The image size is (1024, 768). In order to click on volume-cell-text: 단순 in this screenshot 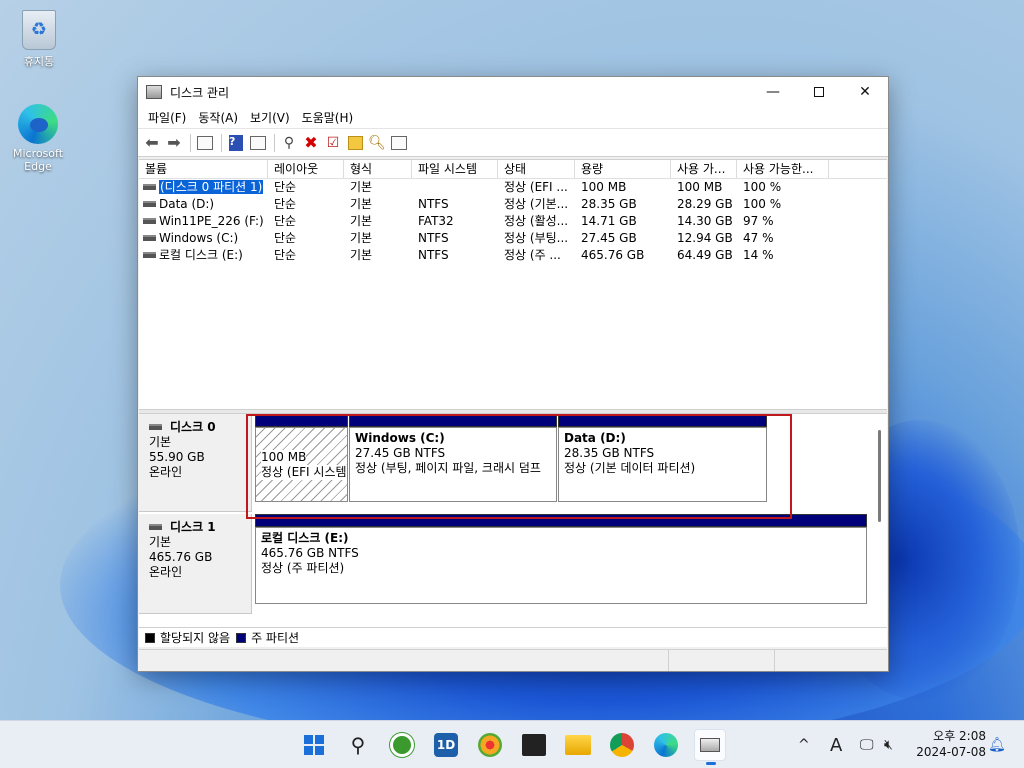, I will do `click(285, 221)`.